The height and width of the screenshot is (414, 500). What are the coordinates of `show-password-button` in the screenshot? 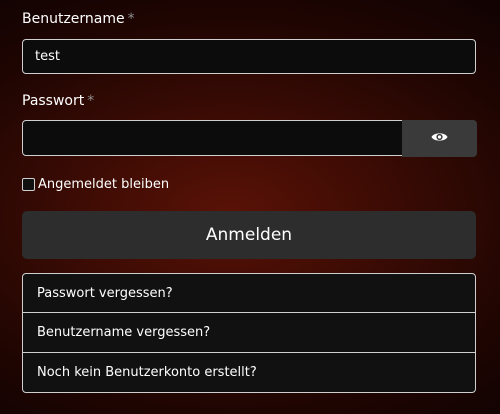 It's located at (439, 138).